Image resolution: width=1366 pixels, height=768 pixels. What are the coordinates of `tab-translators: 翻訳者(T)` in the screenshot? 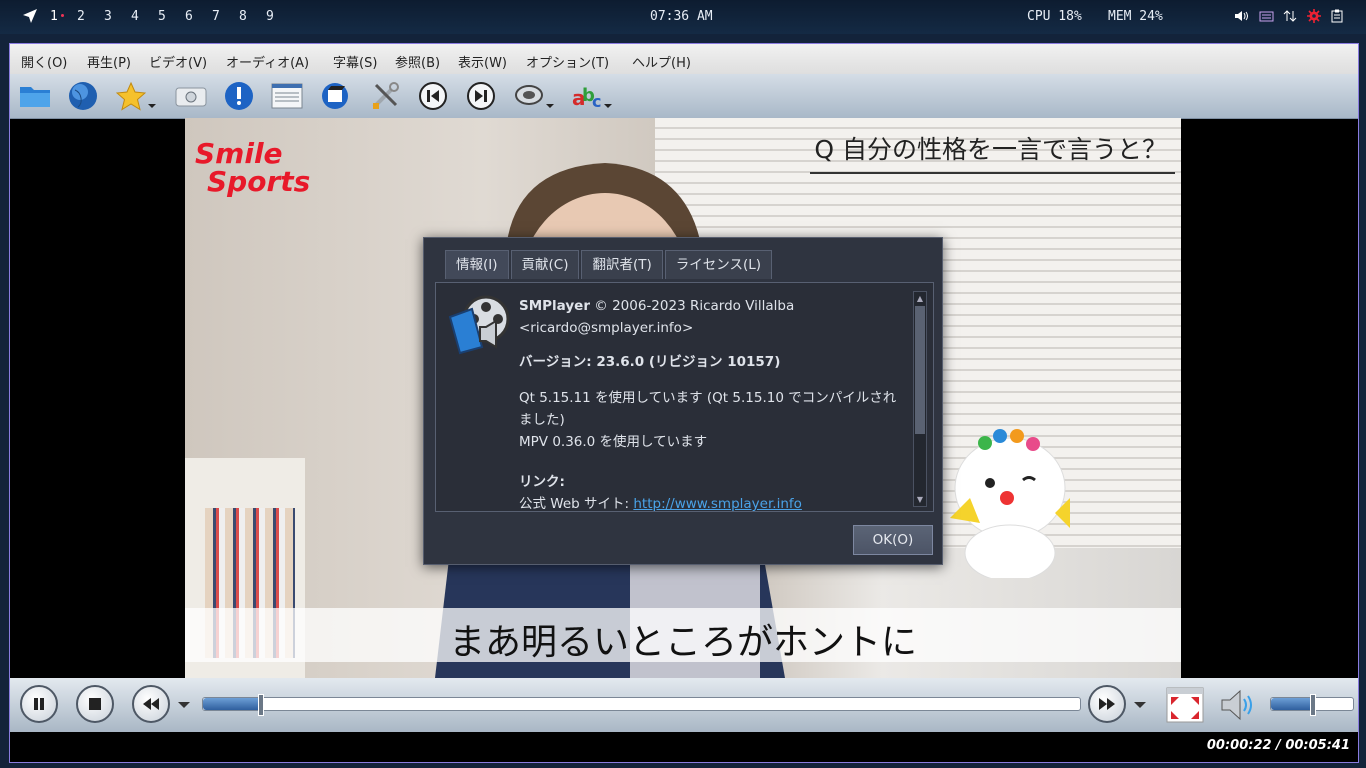 It's located at (622, 264).